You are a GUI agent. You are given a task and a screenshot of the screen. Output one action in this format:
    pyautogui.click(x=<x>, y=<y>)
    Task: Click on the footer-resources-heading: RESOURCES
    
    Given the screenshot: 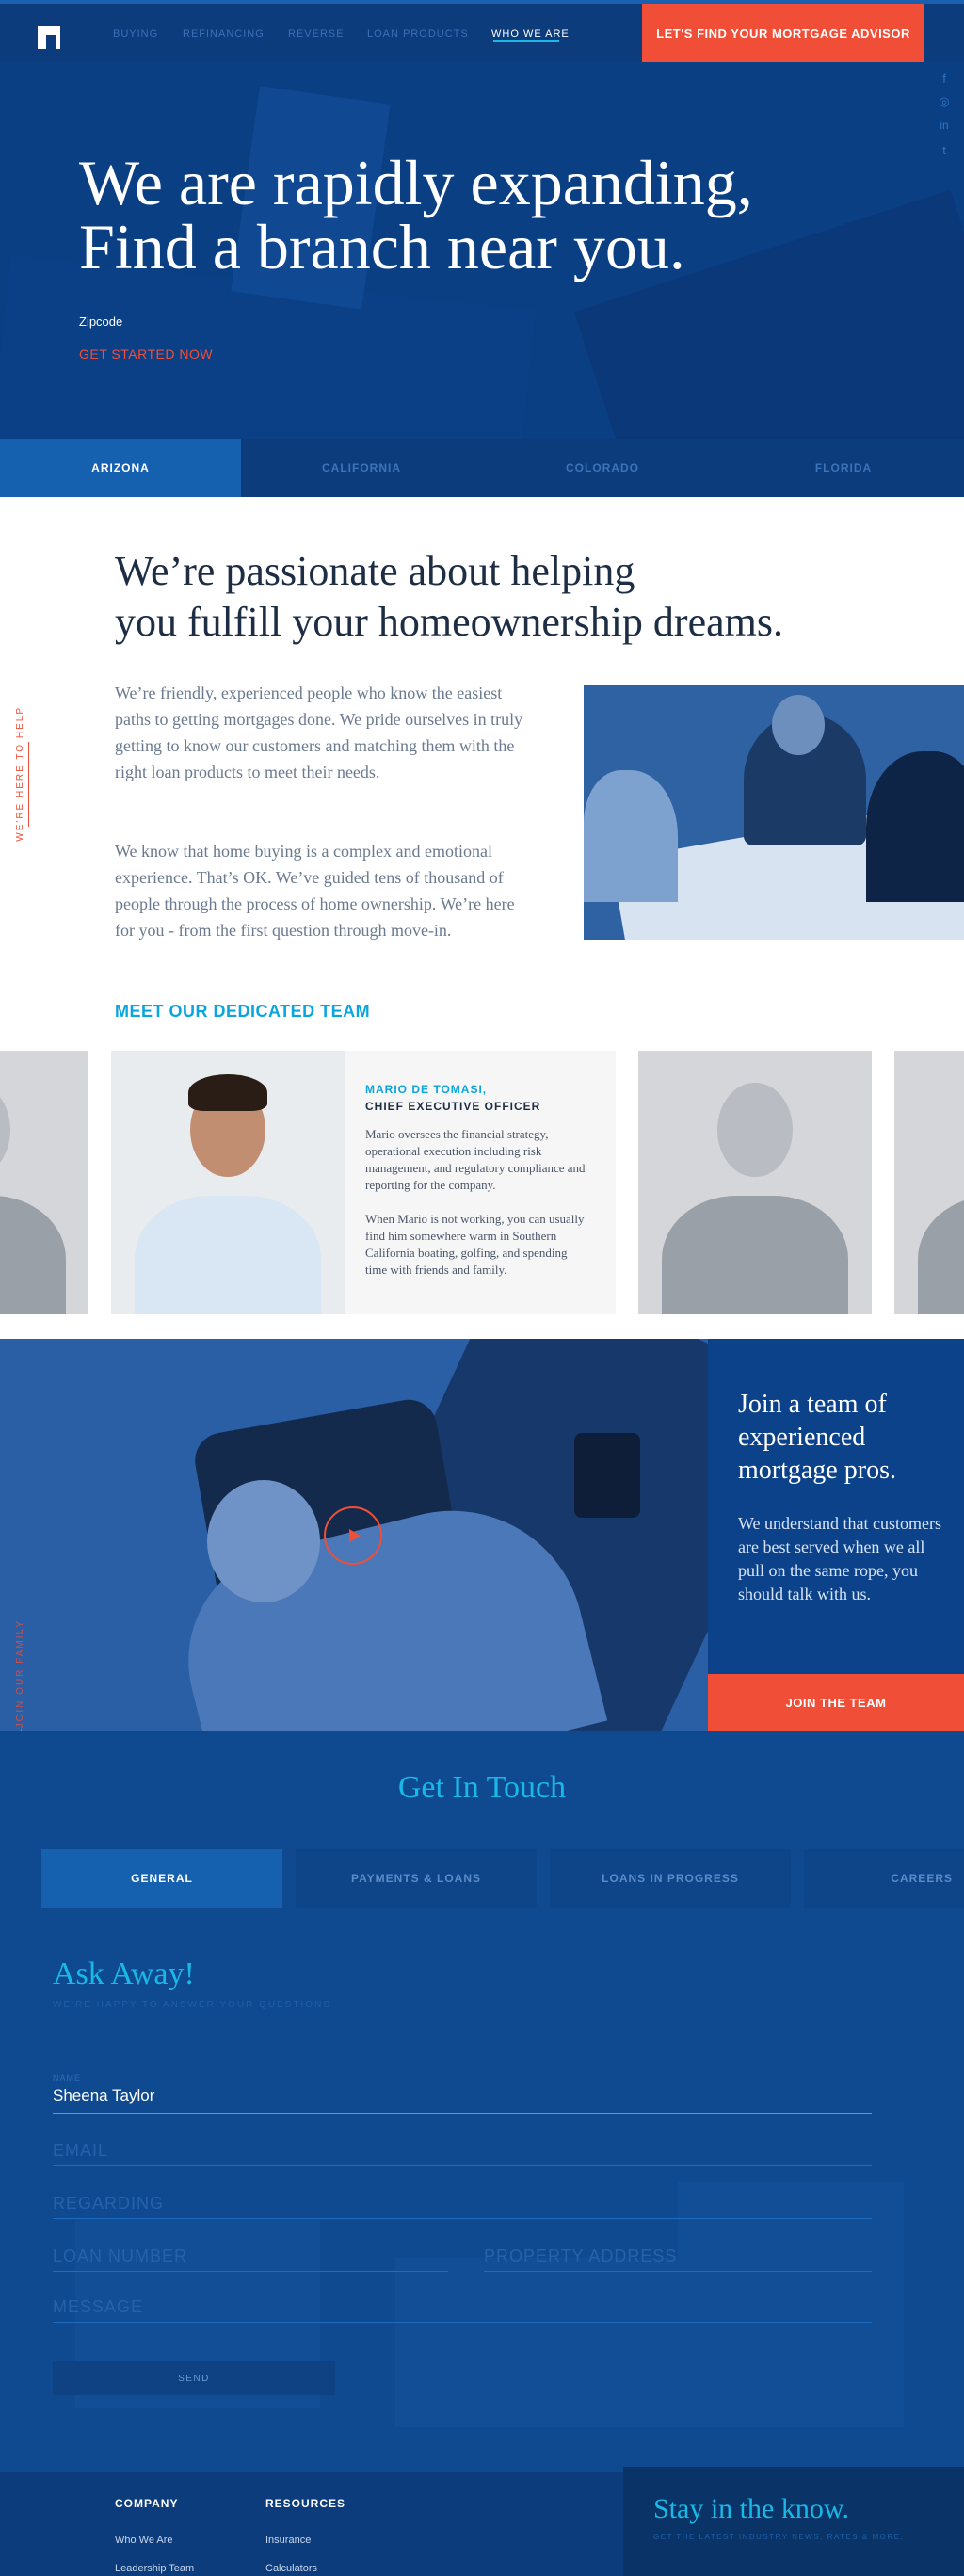 What is the action you would take?
    pyautogui.click(x=305, y=2503)
    